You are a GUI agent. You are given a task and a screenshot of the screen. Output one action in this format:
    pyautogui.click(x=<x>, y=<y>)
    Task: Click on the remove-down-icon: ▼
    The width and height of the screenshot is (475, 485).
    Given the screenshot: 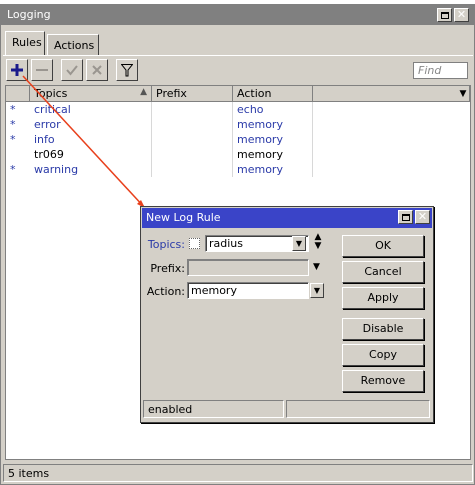 What is the action you would take?
    pyautogui.click(x=318, y=246)
    